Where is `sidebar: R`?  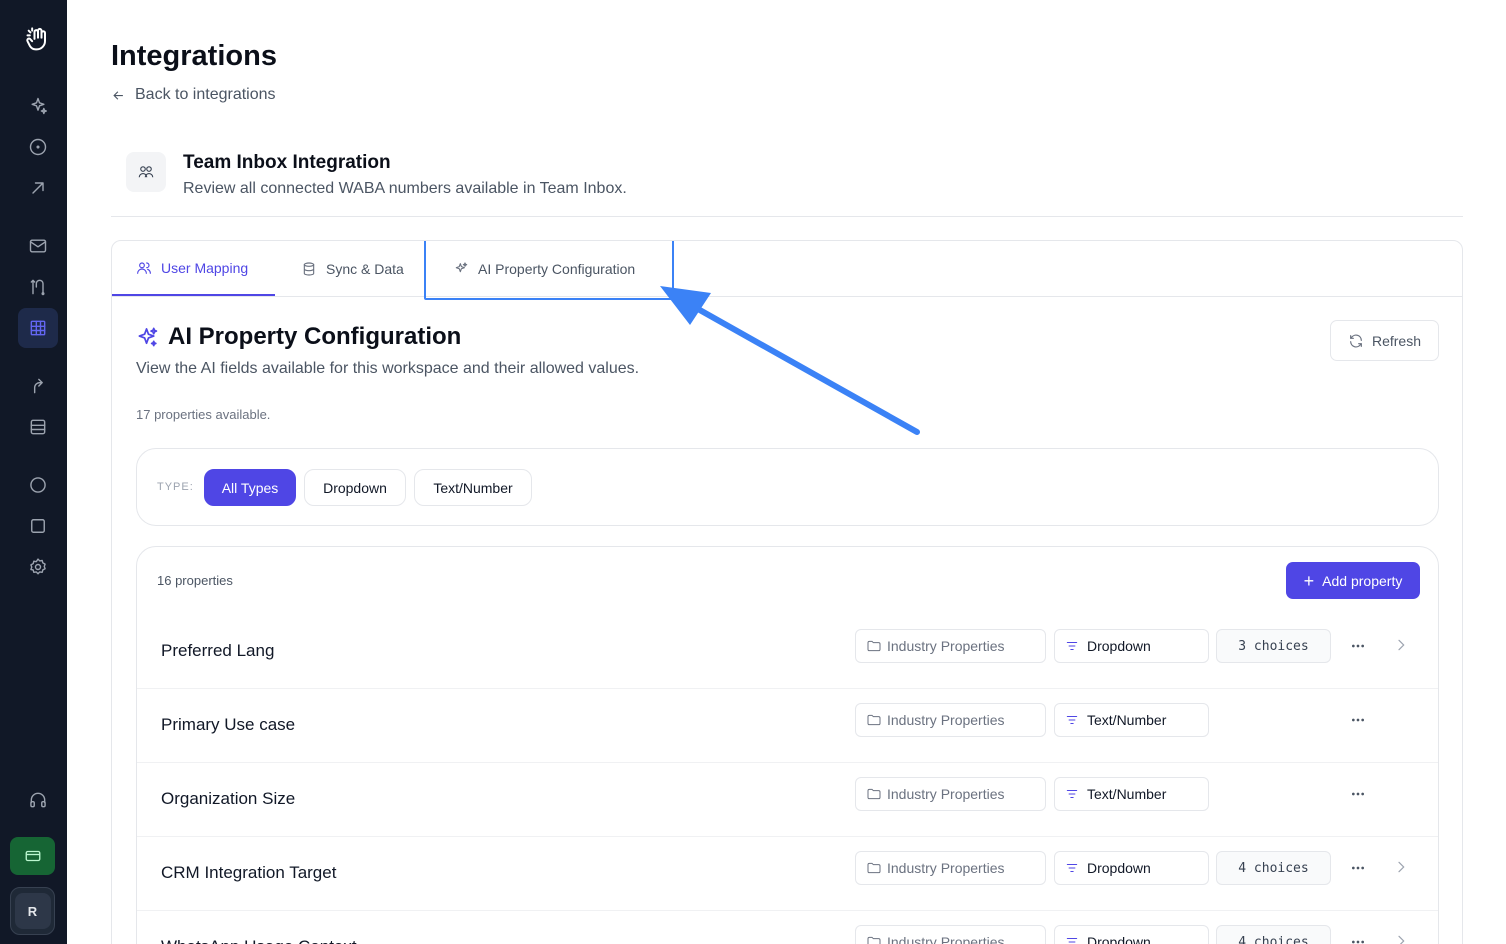
sidebar: R is located at coordinates (33, 472).